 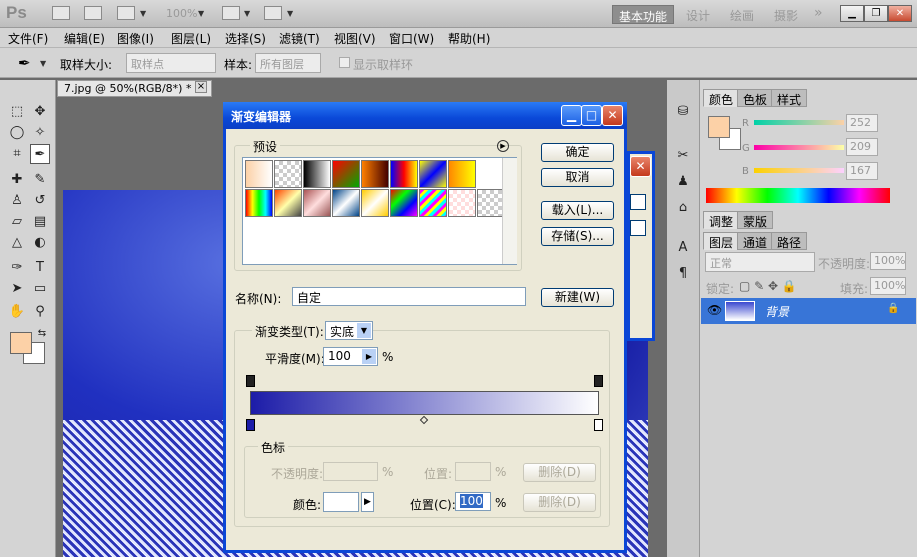 What do you see at coordinates (40, 312) in the screenshot?
I see `zoom-tool-icon: ⚲` at bounding box center [40, 312].